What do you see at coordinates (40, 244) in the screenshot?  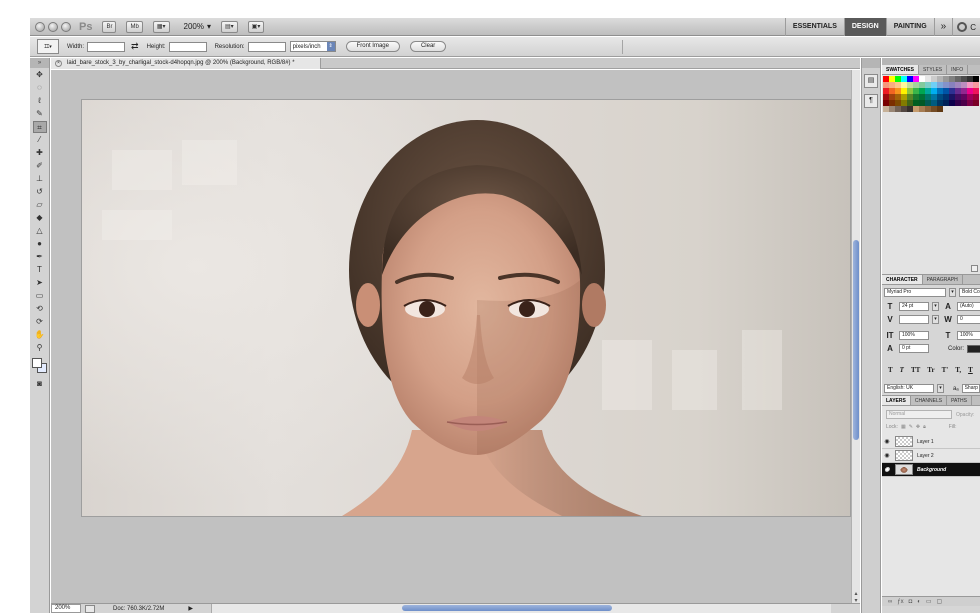 I see `dodge-tool-icon: ●` at bounding box center [40, 244].